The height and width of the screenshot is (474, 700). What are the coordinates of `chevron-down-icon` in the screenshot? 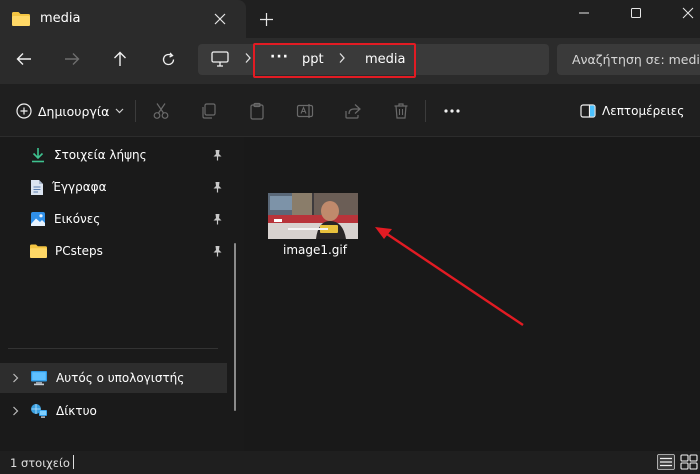 It's located at (119, 111).